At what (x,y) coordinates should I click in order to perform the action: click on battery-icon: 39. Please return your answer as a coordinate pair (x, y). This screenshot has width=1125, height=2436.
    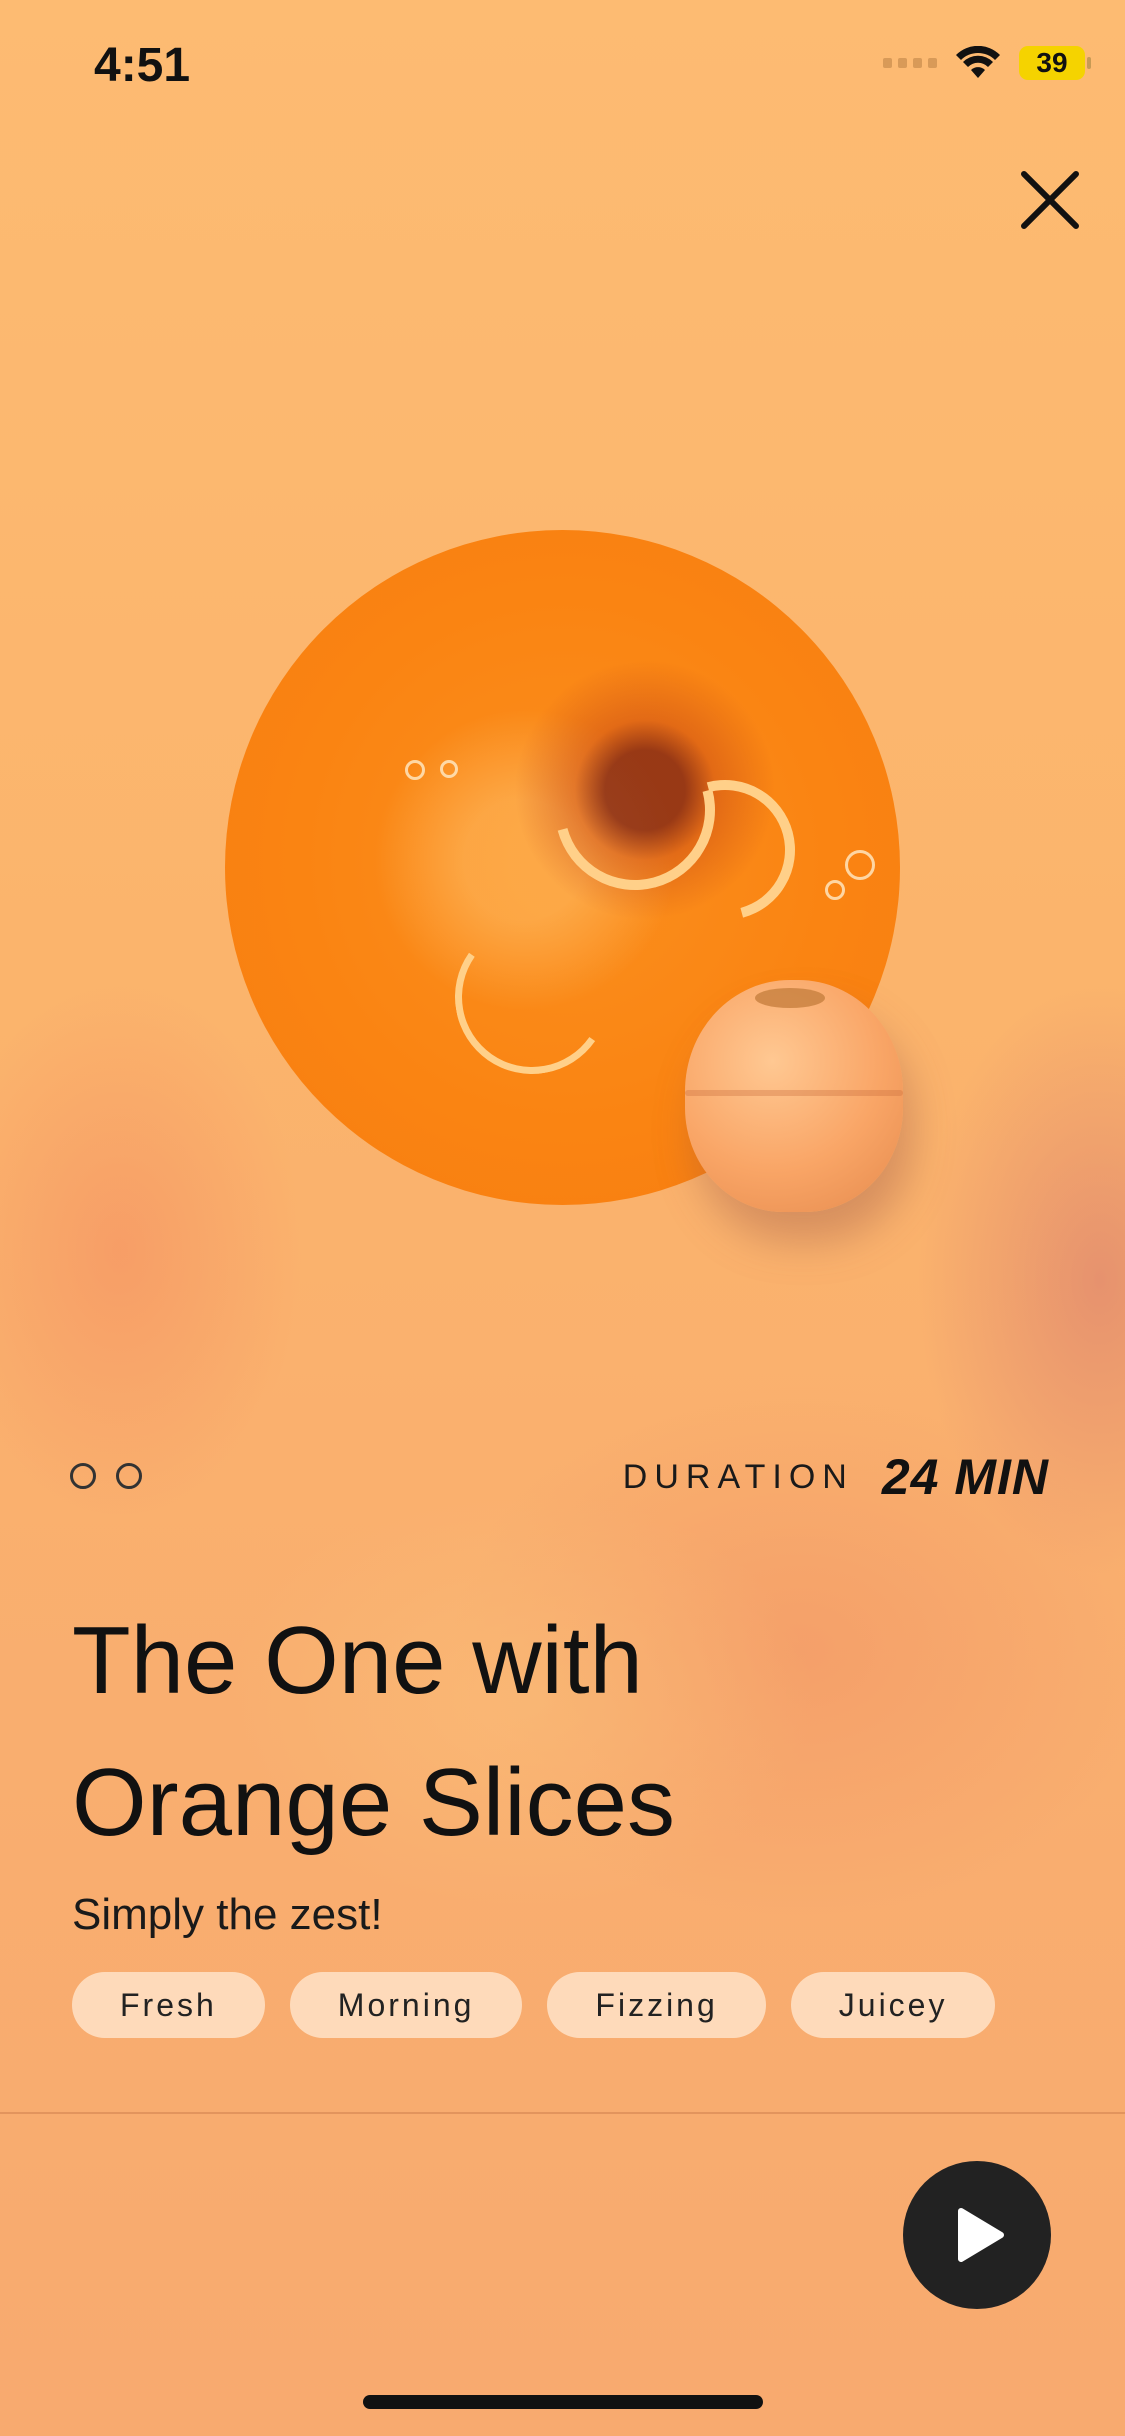
    Looking at the image, I should click on (1055, 63).